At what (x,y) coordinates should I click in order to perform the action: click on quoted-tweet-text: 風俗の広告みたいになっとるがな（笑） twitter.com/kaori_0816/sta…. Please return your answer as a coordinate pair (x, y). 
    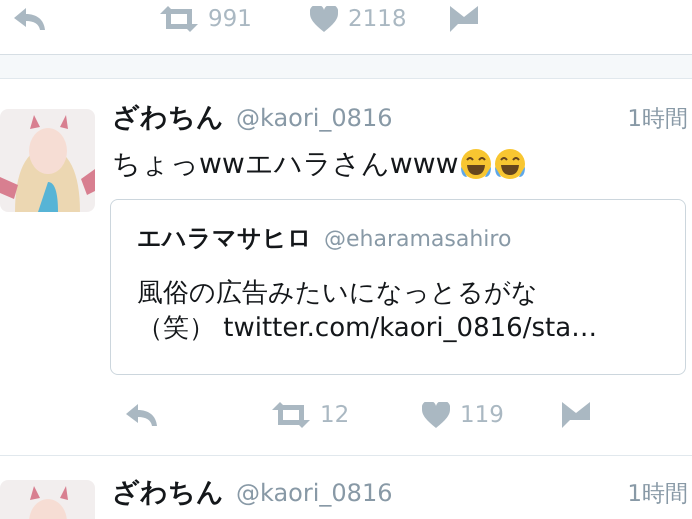
    Looking at the image, I should click on (367, 311).